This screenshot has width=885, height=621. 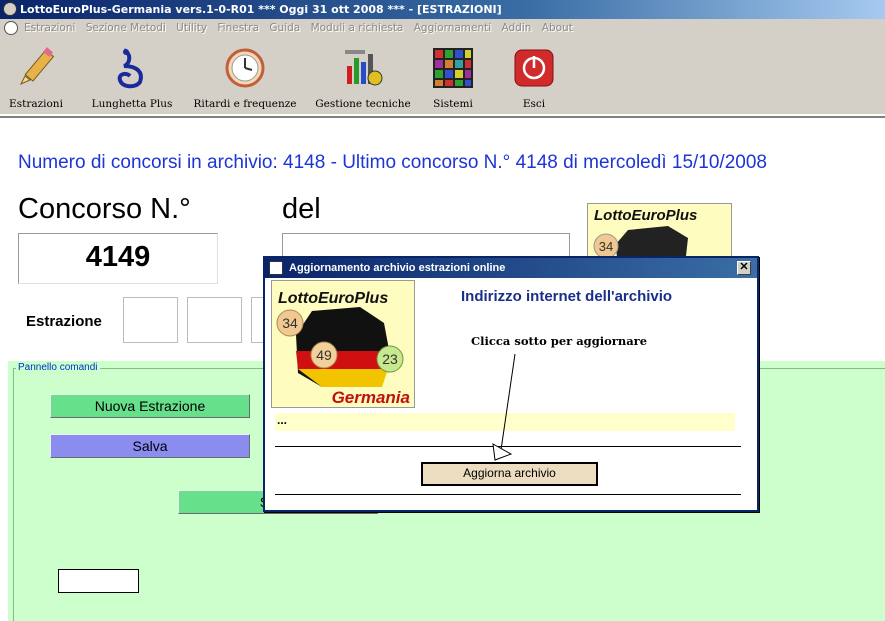 I want to click on dialog-title-bar: Aggiornamento archivio estrazioni online, so click(x=511, y=268).